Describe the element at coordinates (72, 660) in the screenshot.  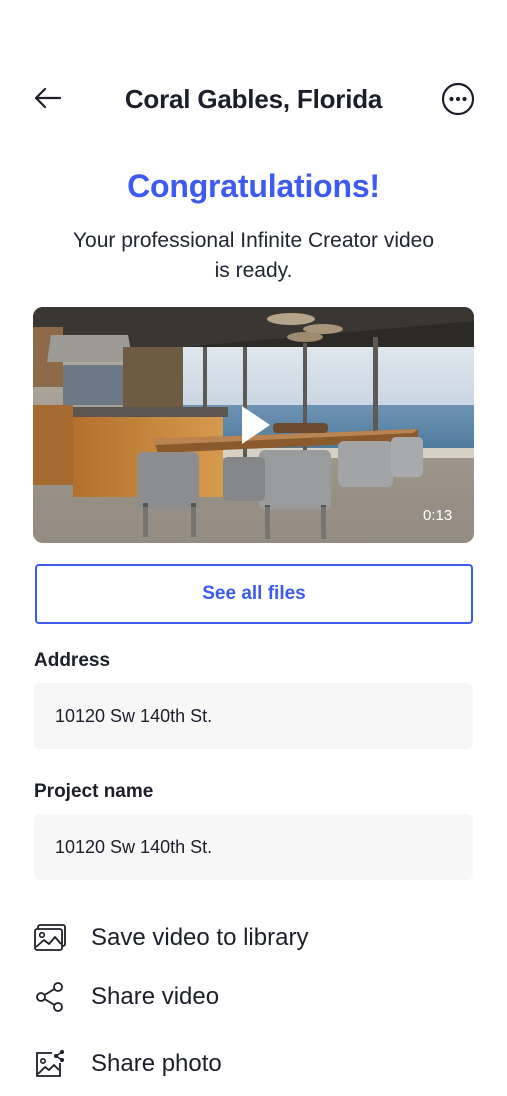
I see `address-label: Address` at that location.